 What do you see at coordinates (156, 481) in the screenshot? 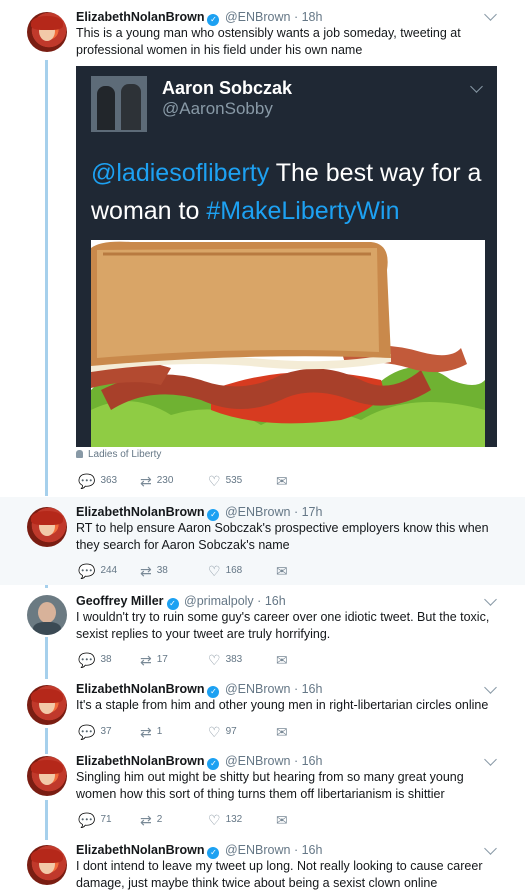
I see `retweet-button: ⇄ 230` at bounding box center [156, 481].